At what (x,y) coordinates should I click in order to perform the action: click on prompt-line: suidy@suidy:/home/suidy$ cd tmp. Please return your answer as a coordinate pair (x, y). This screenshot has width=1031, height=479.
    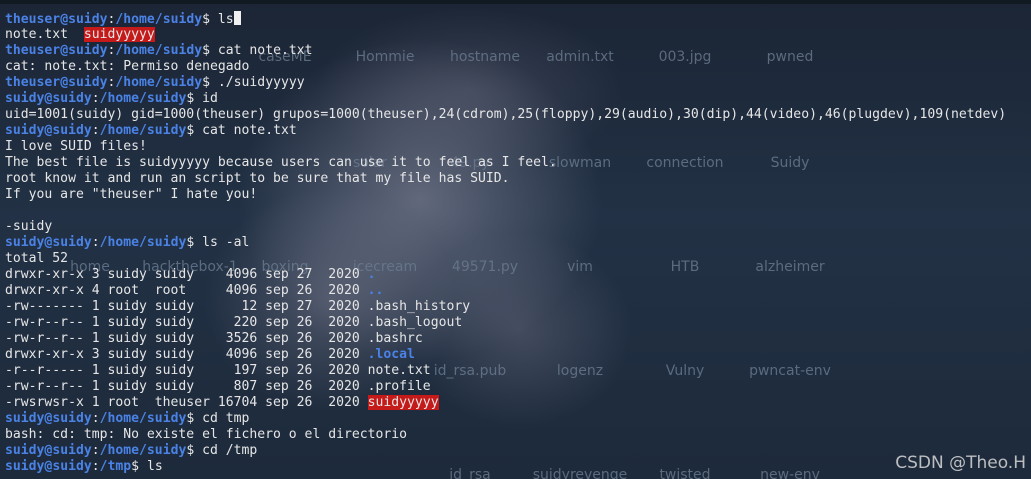
    Looking at the image, I should click on (515, 419).